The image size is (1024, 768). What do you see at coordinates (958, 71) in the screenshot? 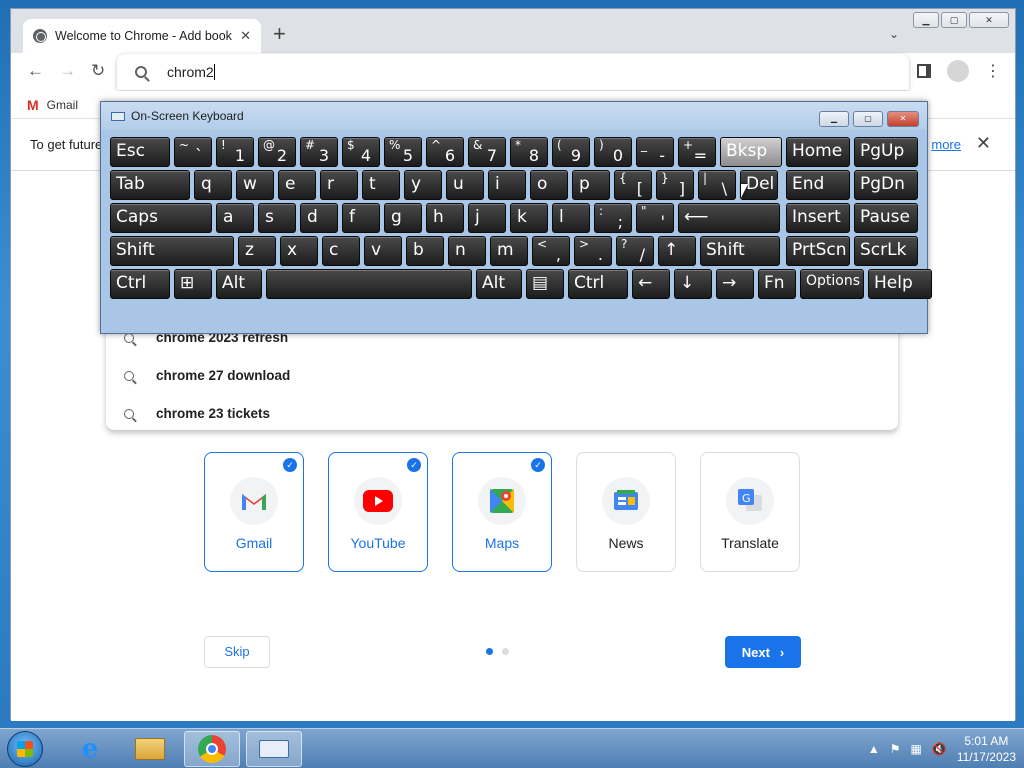
I see `profile-avatar-icon` at bounding box center [958, 71].